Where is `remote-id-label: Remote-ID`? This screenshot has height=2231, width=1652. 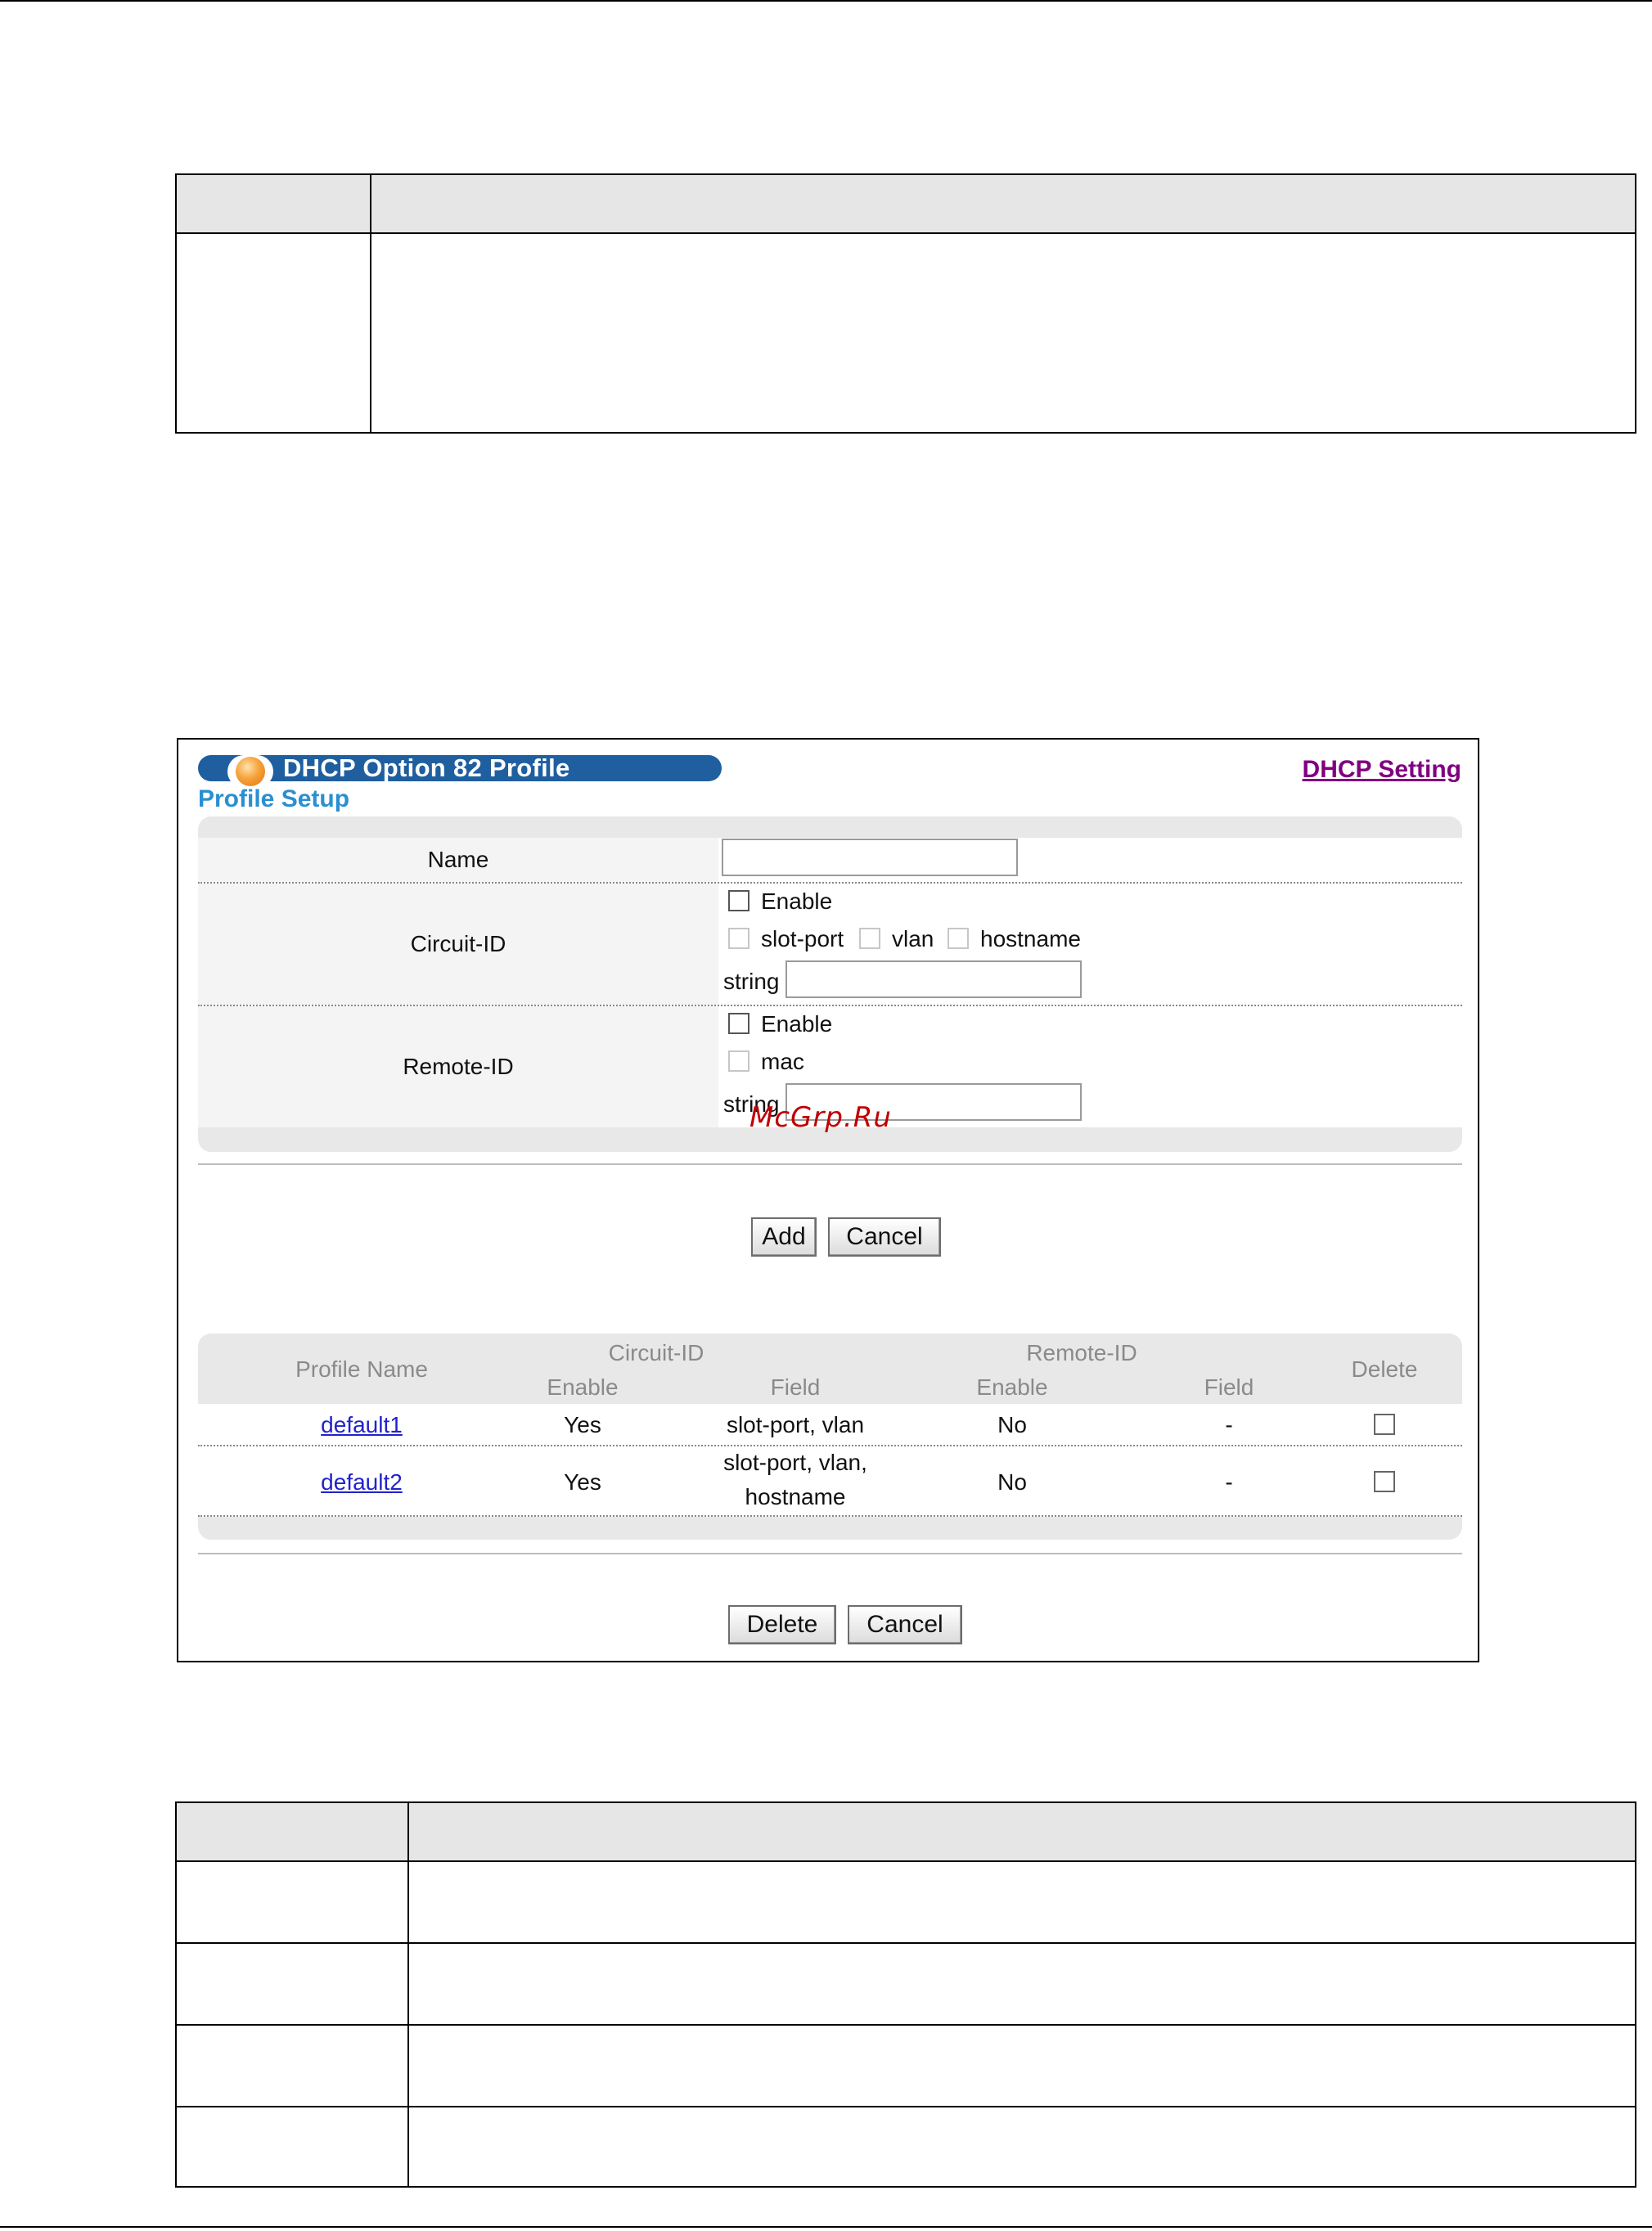 remote-id-label: Remote-ID is located at coordinates (458, 1067).